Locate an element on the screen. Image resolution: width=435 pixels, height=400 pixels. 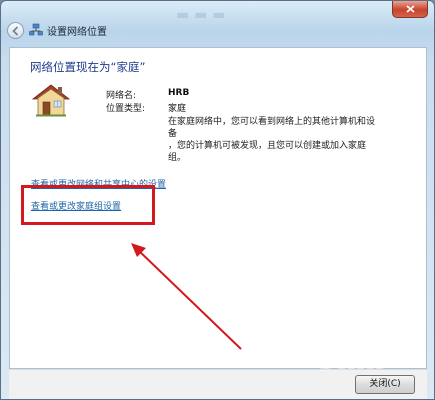
close-button: 关闭(C) is located at coordinates (385, 384).